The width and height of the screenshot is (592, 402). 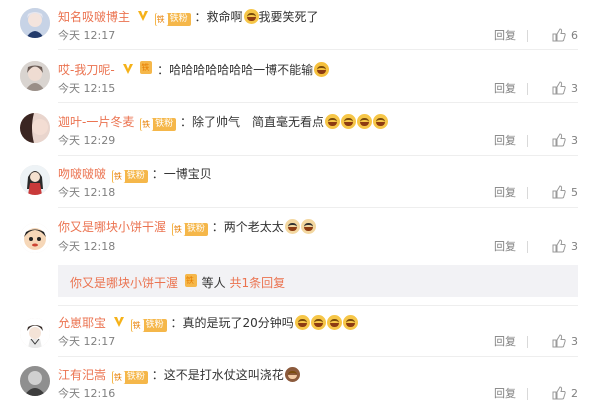 I want to click on username: 迦叶-一片冬麦, so click(x=96, y=122).